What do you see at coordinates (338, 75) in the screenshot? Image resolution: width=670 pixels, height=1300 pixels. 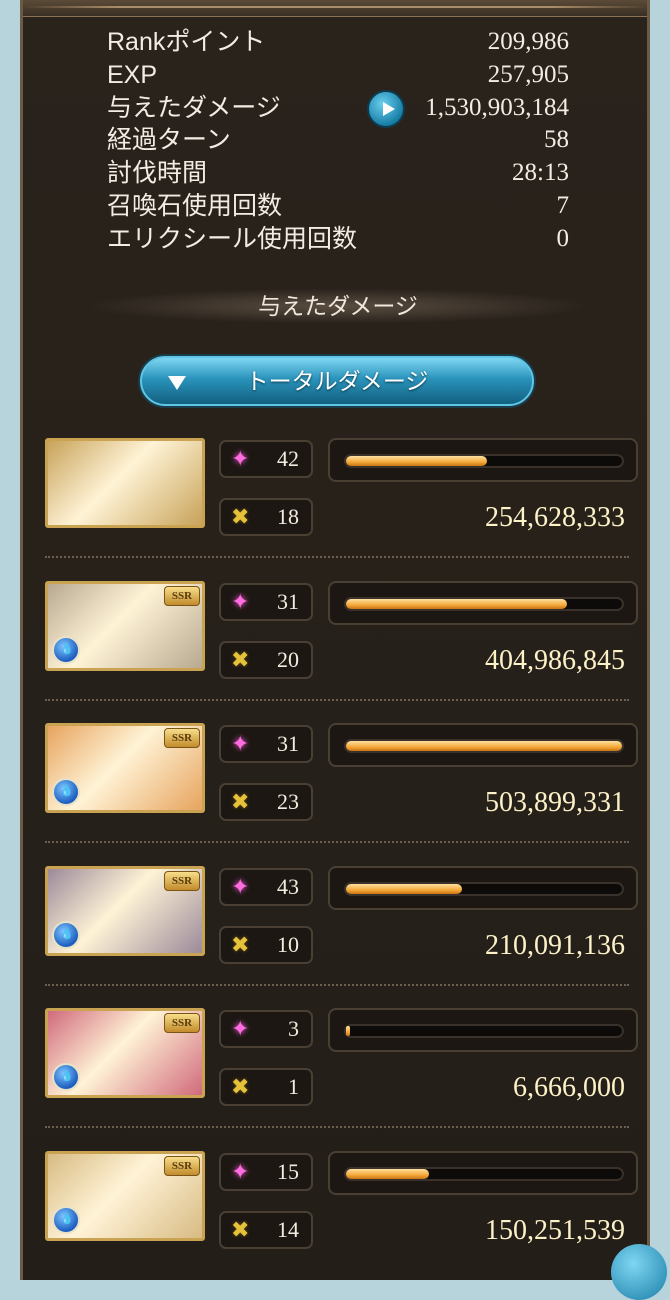 I see `stat-exp: EXP 257,905` at bounding box center [338, 75].